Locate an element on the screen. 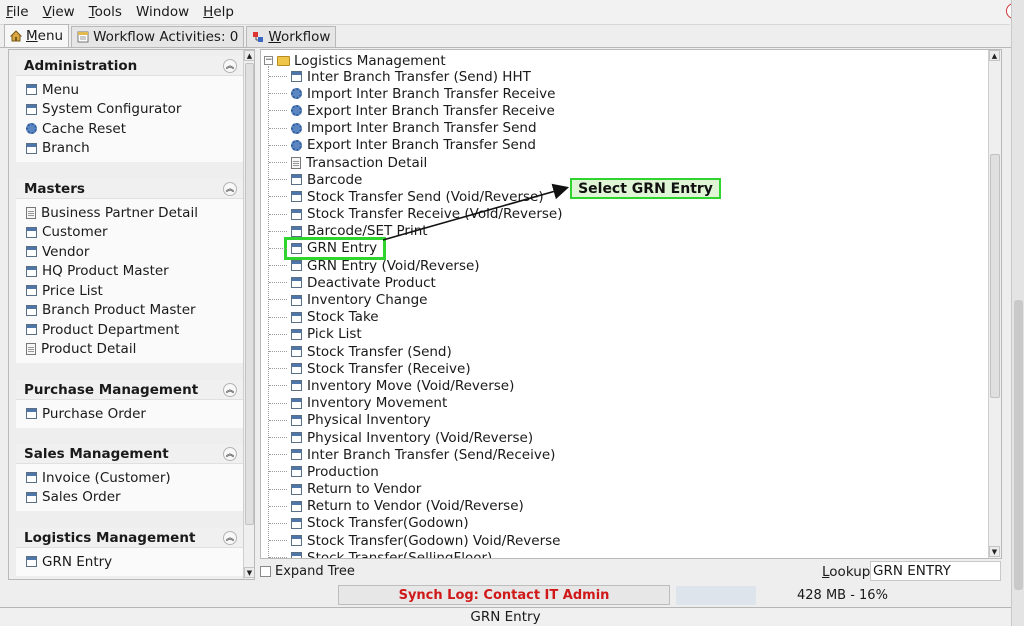 This screenshot has width=1024, height=626. tree-item-label: Inter Branch Transfer (Send) HHT is located at coordinates (419, 76).